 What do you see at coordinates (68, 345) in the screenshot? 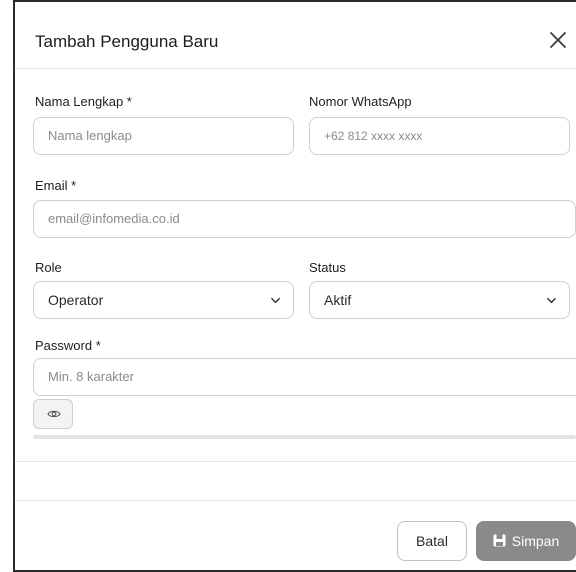
I see `password-label: Password *` at bounding box center [68, 345].